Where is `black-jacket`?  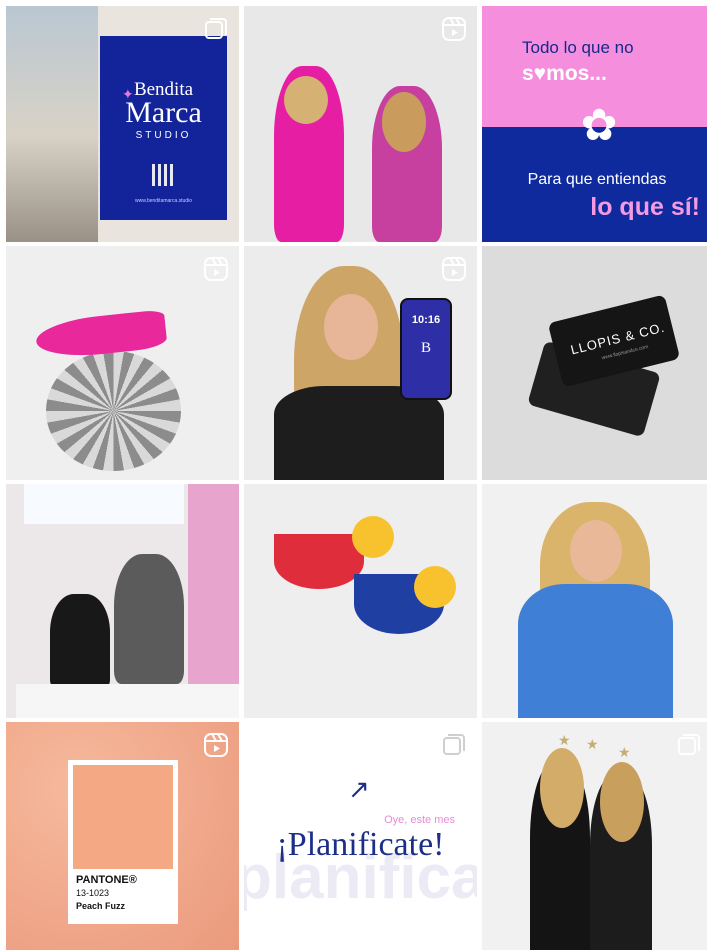 black-jacket is located at coordinates (359, 433).